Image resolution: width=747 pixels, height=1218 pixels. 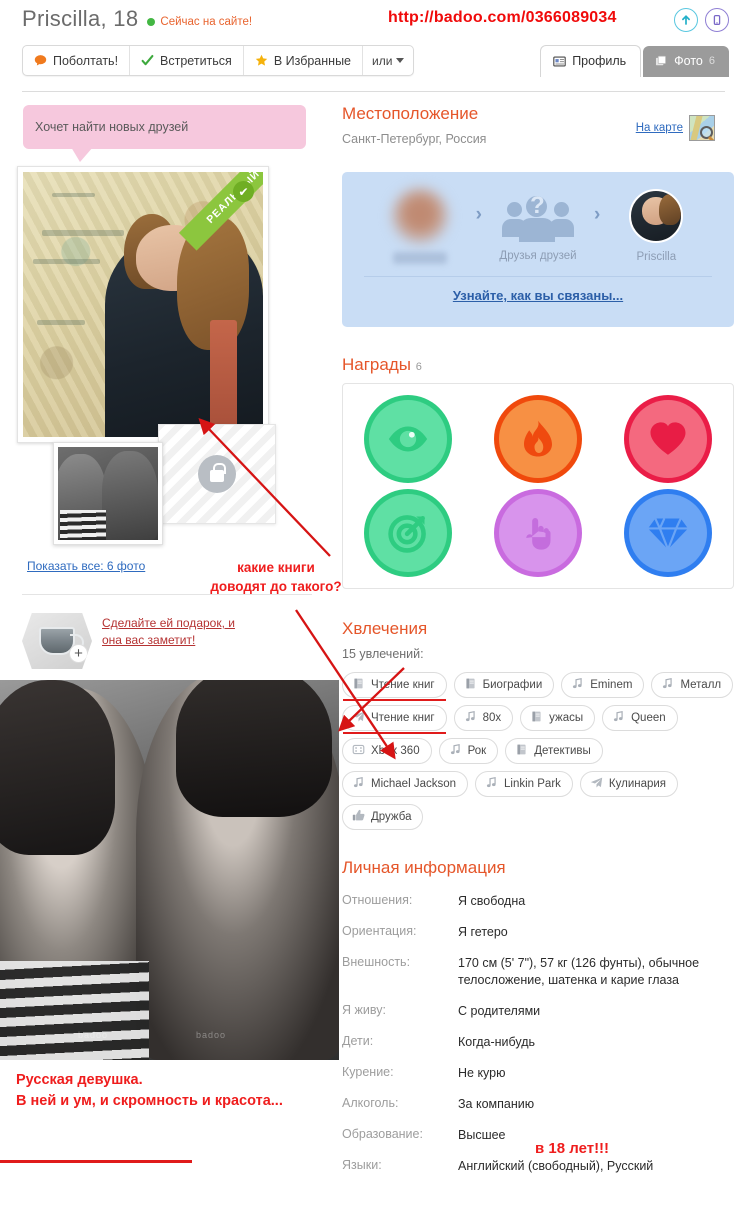 I want to click on hobby-tag-label: Xbox 360, so click(x=395, y=751).